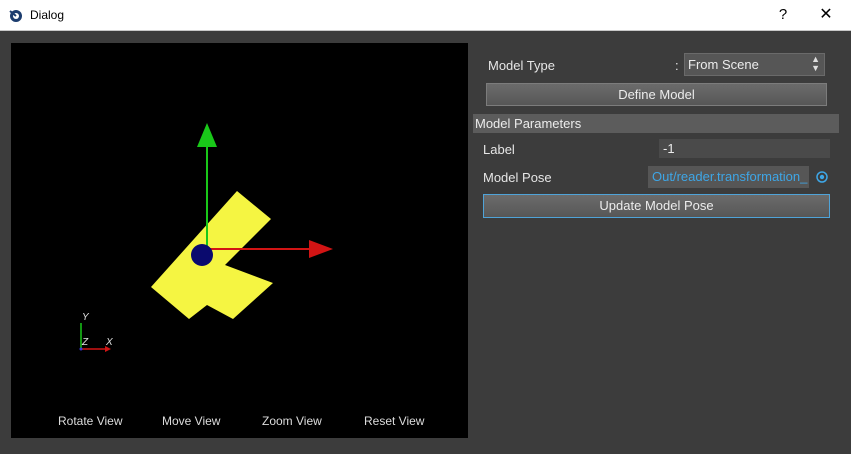 This screenshot has height=454, width=851. What do you see at coordinates (783, 15) in the screenshot?
I see `help-button: ?` at bounding box center [783, 15].